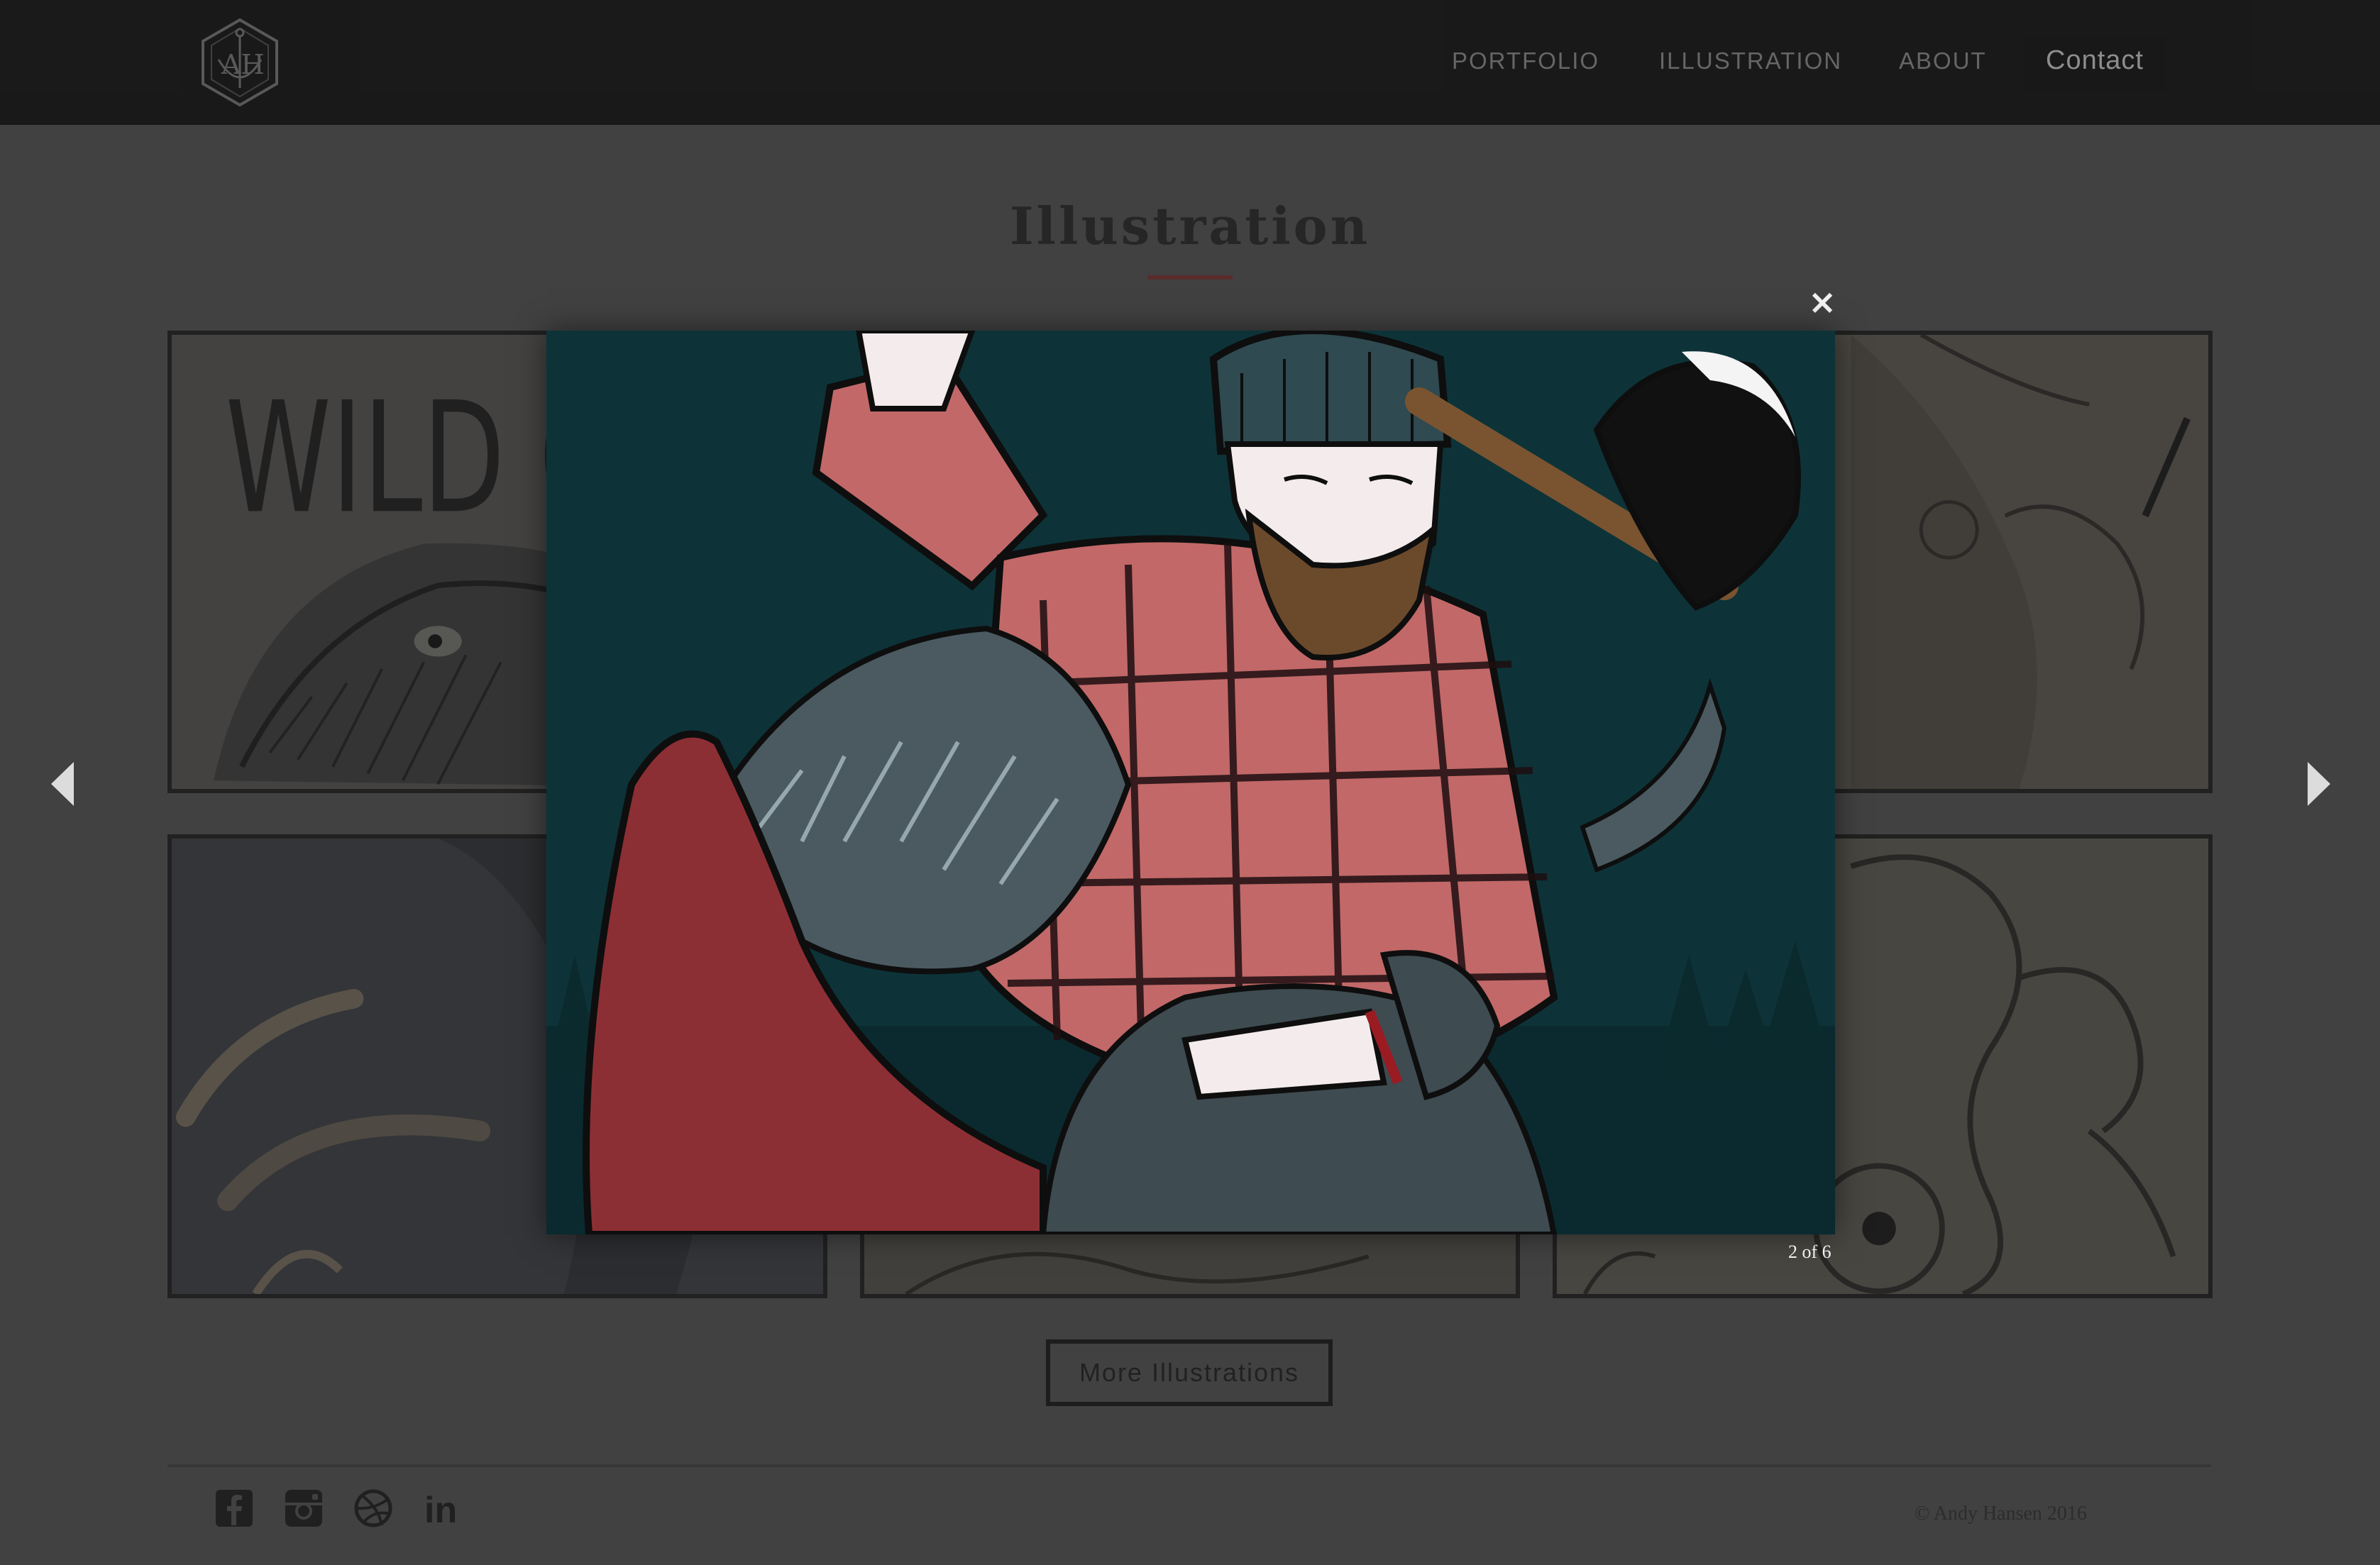  Describe the element at coordinates (1810, 1252) in the screenshot. I see `lightbox-counter: 2 of 6` at that location.